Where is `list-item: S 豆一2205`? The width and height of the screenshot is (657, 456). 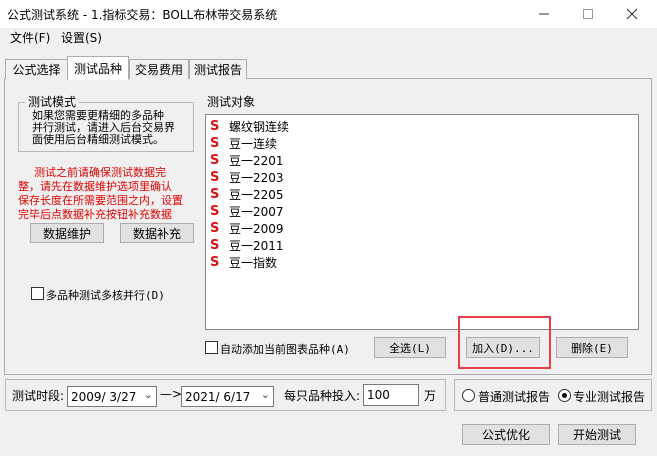
list-item: S 豆一2205 is located at coordinates (422, 194).